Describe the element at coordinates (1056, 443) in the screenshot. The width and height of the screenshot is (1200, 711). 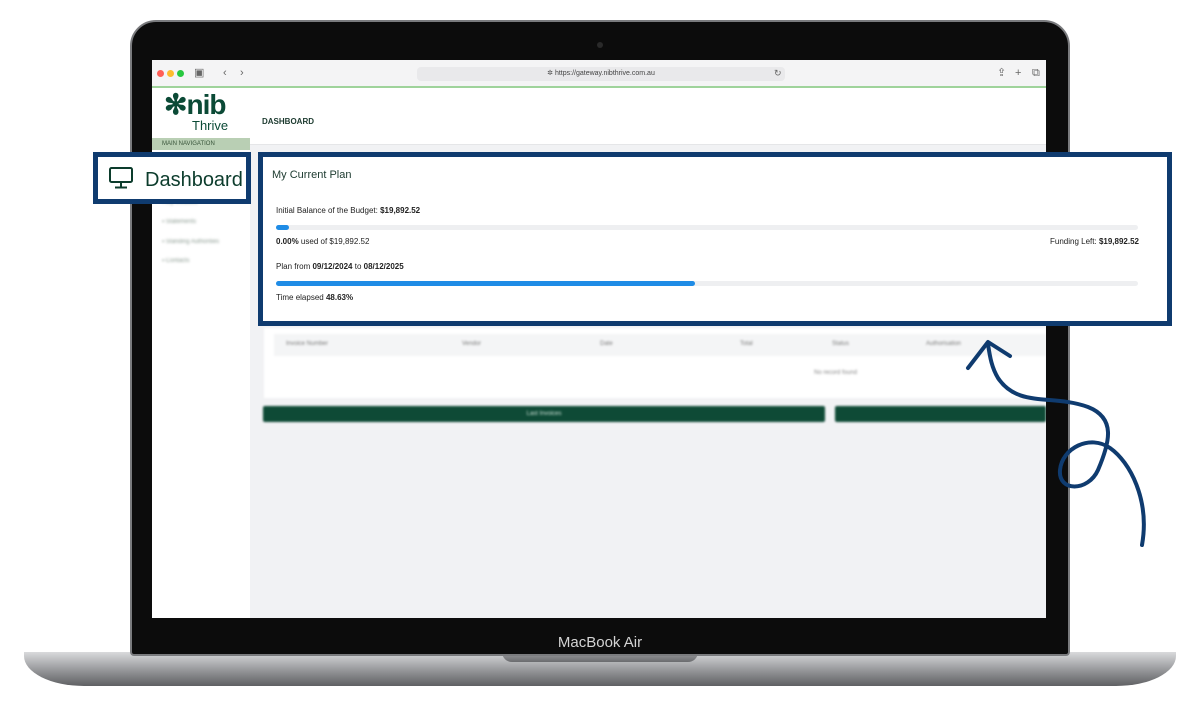
I see `hand-drawn-arrow-icon` at that location.